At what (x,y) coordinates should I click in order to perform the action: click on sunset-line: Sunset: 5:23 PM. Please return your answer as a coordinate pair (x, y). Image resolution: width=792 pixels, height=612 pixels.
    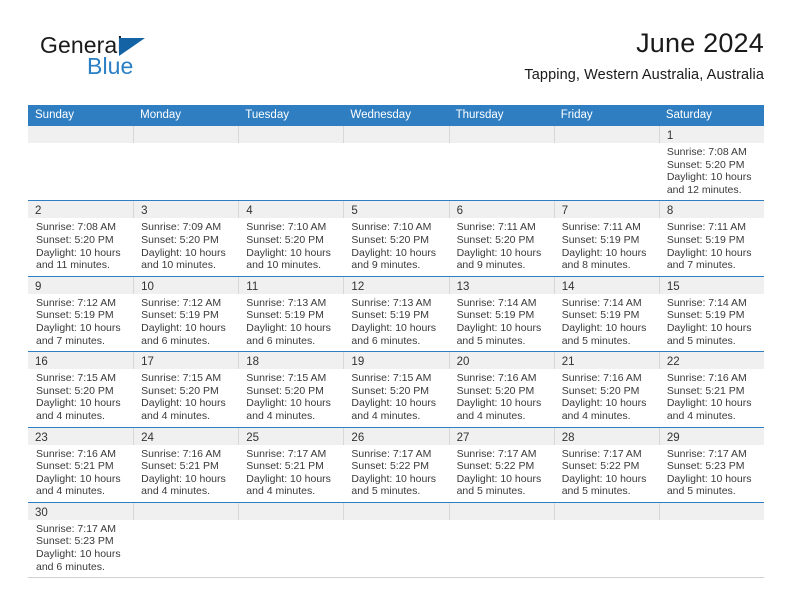
    Looking at the image, I should click on (705, 466).